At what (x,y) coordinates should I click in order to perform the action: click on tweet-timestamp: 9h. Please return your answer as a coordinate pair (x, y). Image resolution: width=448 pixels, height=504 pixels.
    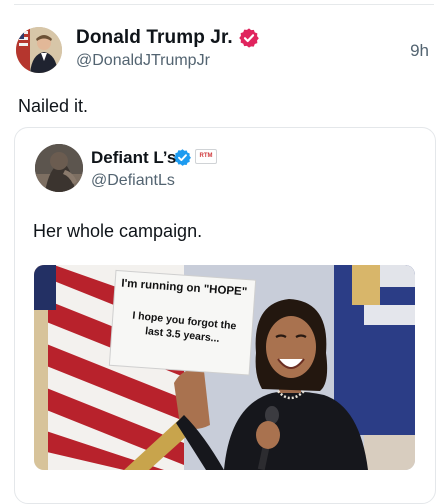
    Looking at the image, I should click on (419, 51).